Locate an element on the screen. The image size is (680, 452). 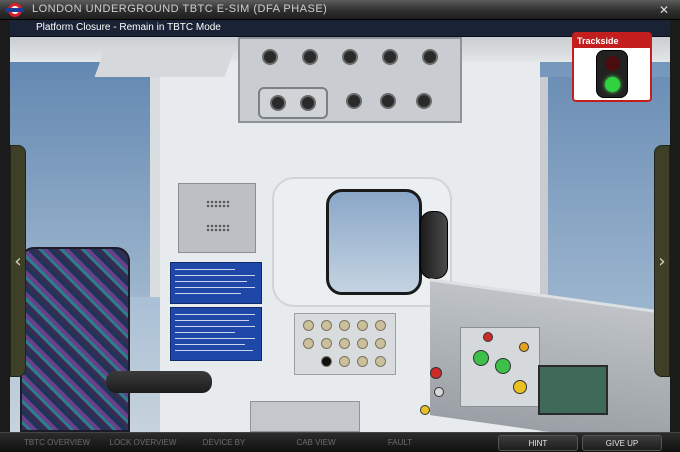
turn-left-arrow: ‹ is located at coordinates (18, 261).